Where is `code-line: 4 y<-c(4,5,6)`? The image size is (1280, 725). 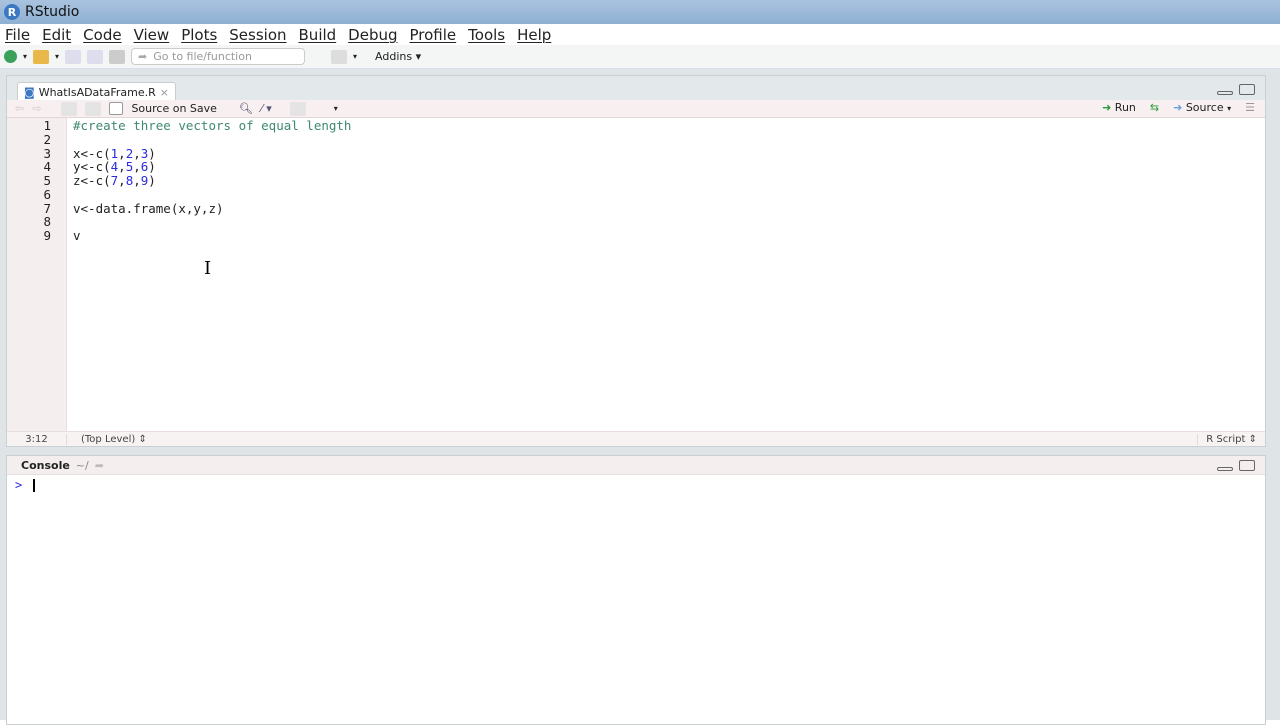
code-line: 4 y<-c(4,5,6) is located at coordinates (636, 167).